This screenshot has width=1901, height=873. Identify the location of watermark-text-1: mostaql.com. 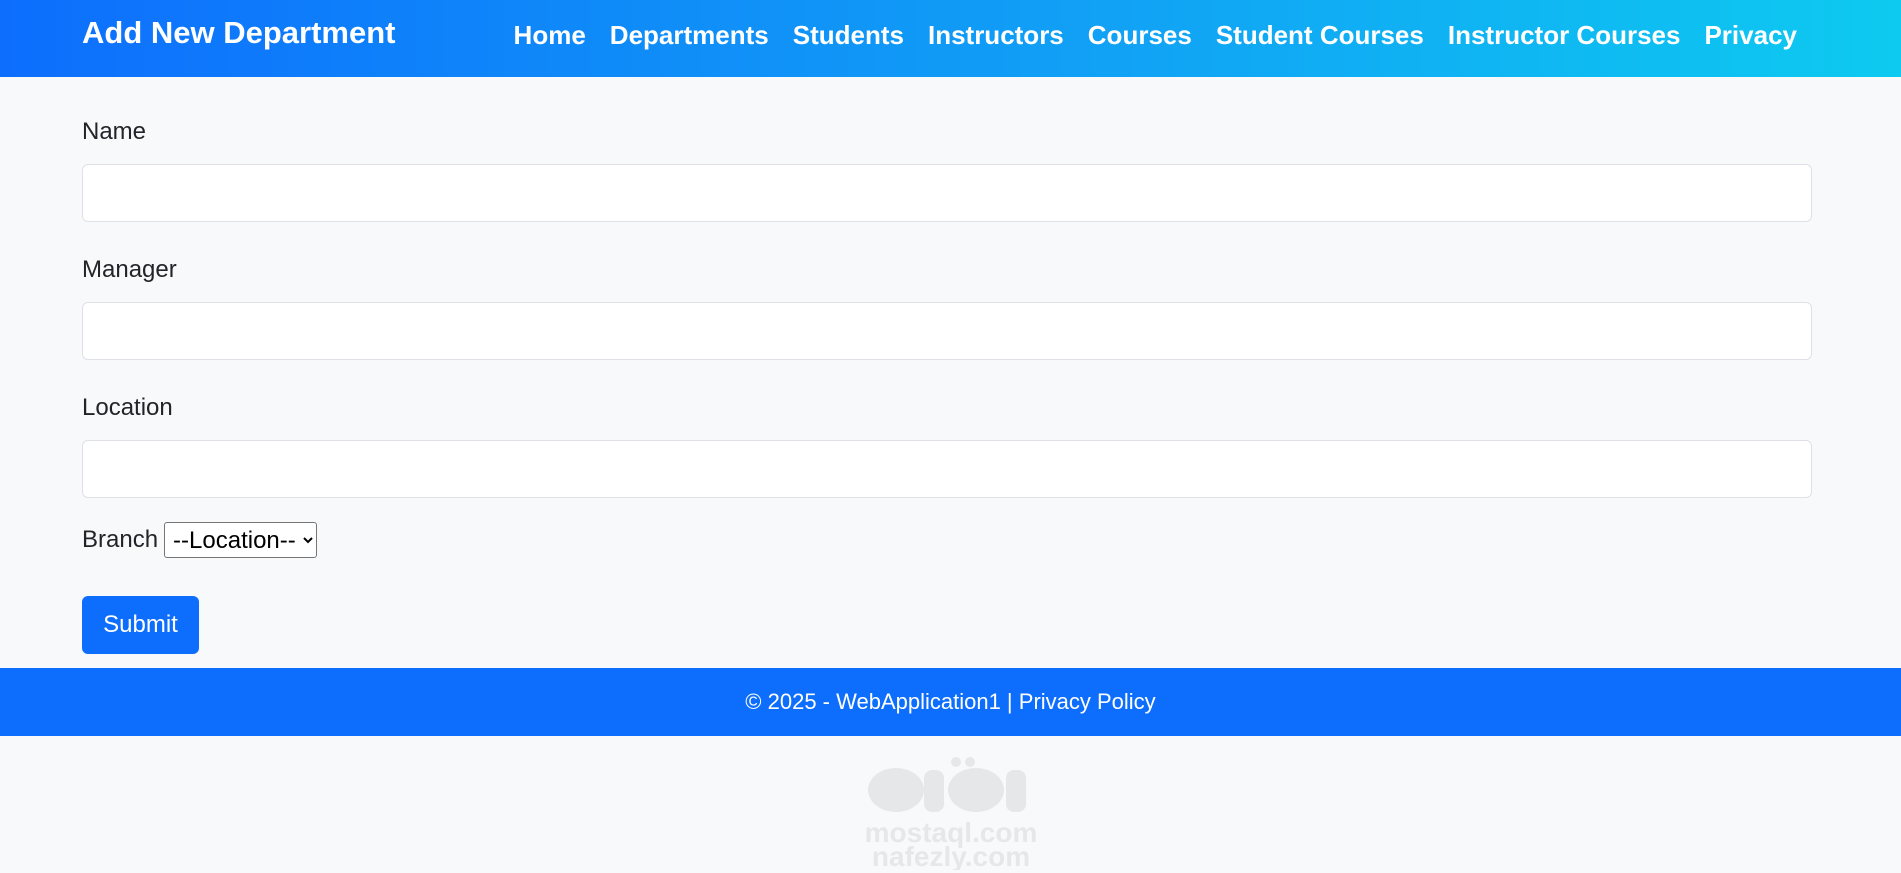
(951, 832).